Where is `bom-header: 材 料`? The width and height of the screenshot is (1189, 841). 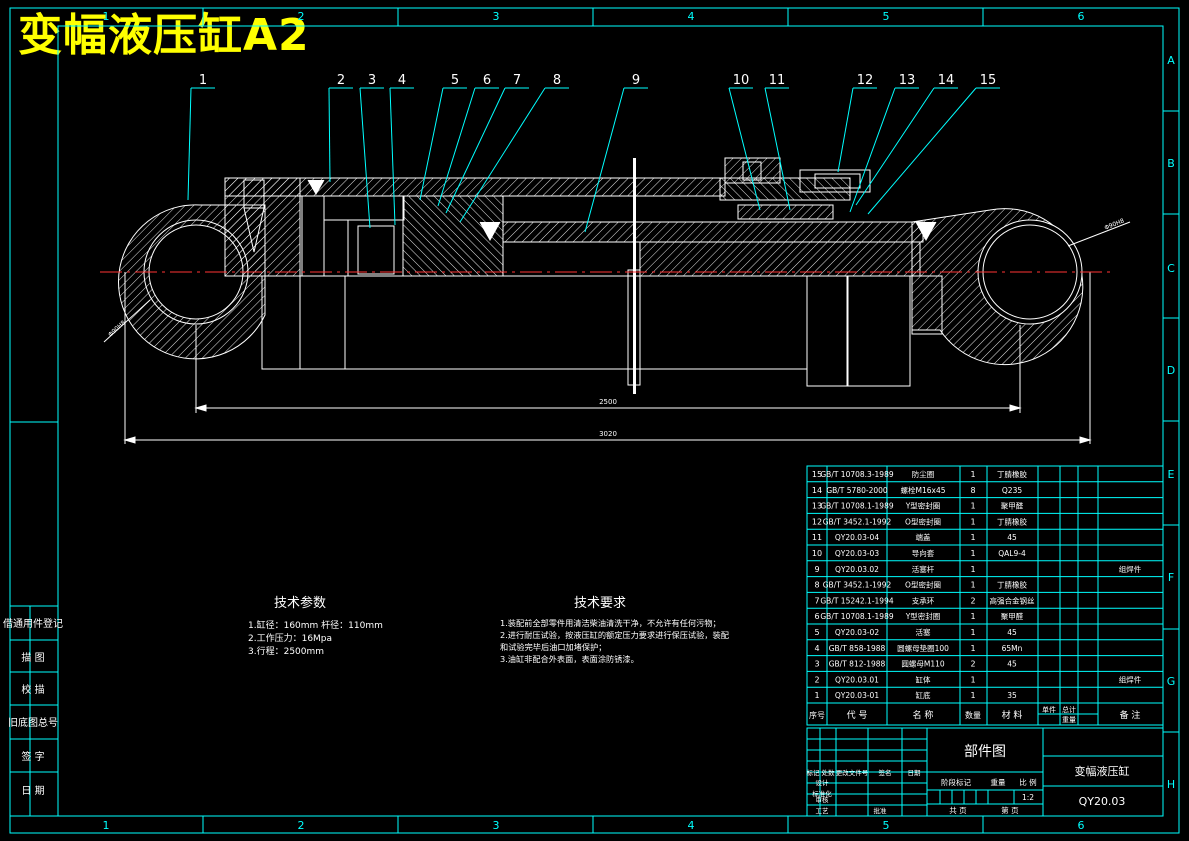 bom-header: 材 料 is located at coordinates (1012, 715).